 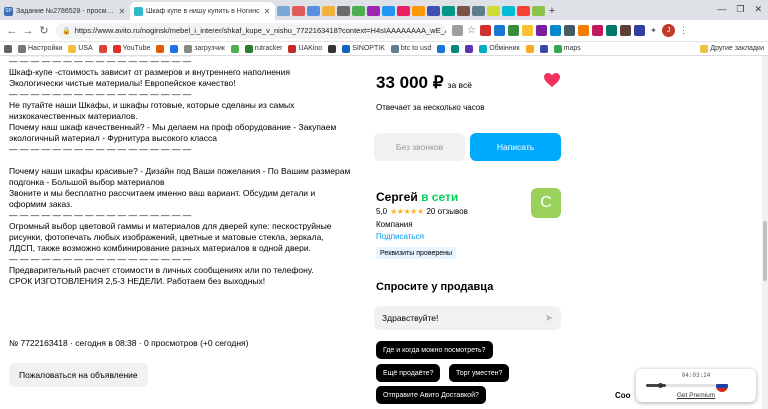 What do you see at coordinates (419, 147) in the screenshot?
I see `no-calls-button: Без звонков` at bounding box center [419, 147].